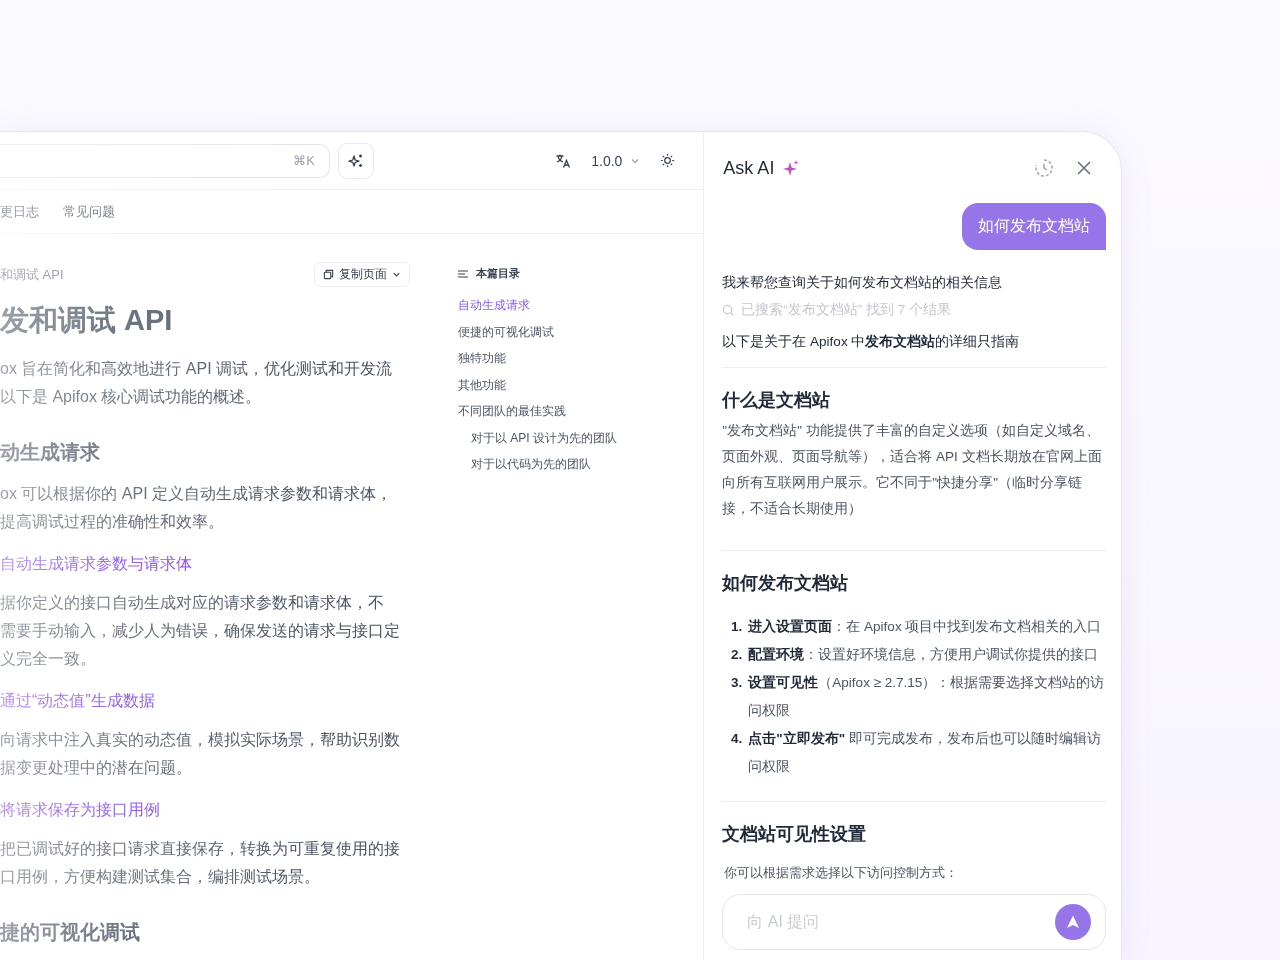  What do you see at coordinates (737, 739) in the screenshot?
I see `list-number: 4.` at bounding box center [737, 739].